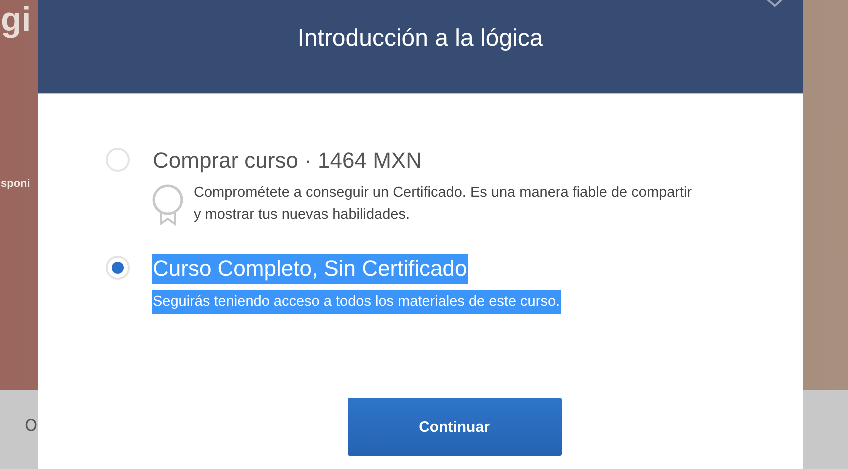 This screenshot has width=848, height=469. Describe the element at coordinates (16, 20) in the screenshot. I see `page-heading: gi` at that location.